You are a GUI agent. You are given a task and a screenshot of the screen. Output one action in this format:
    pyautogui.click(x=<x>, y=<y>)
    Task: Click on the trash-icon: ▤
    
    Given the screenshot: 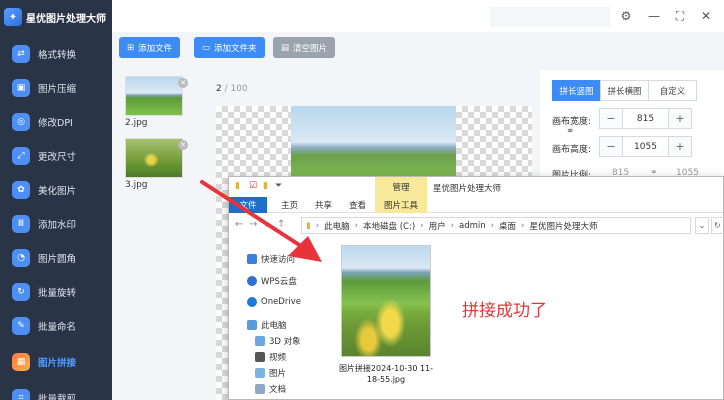 What is the action you would take?
    pyautogui.click(x=285, y=47)
    